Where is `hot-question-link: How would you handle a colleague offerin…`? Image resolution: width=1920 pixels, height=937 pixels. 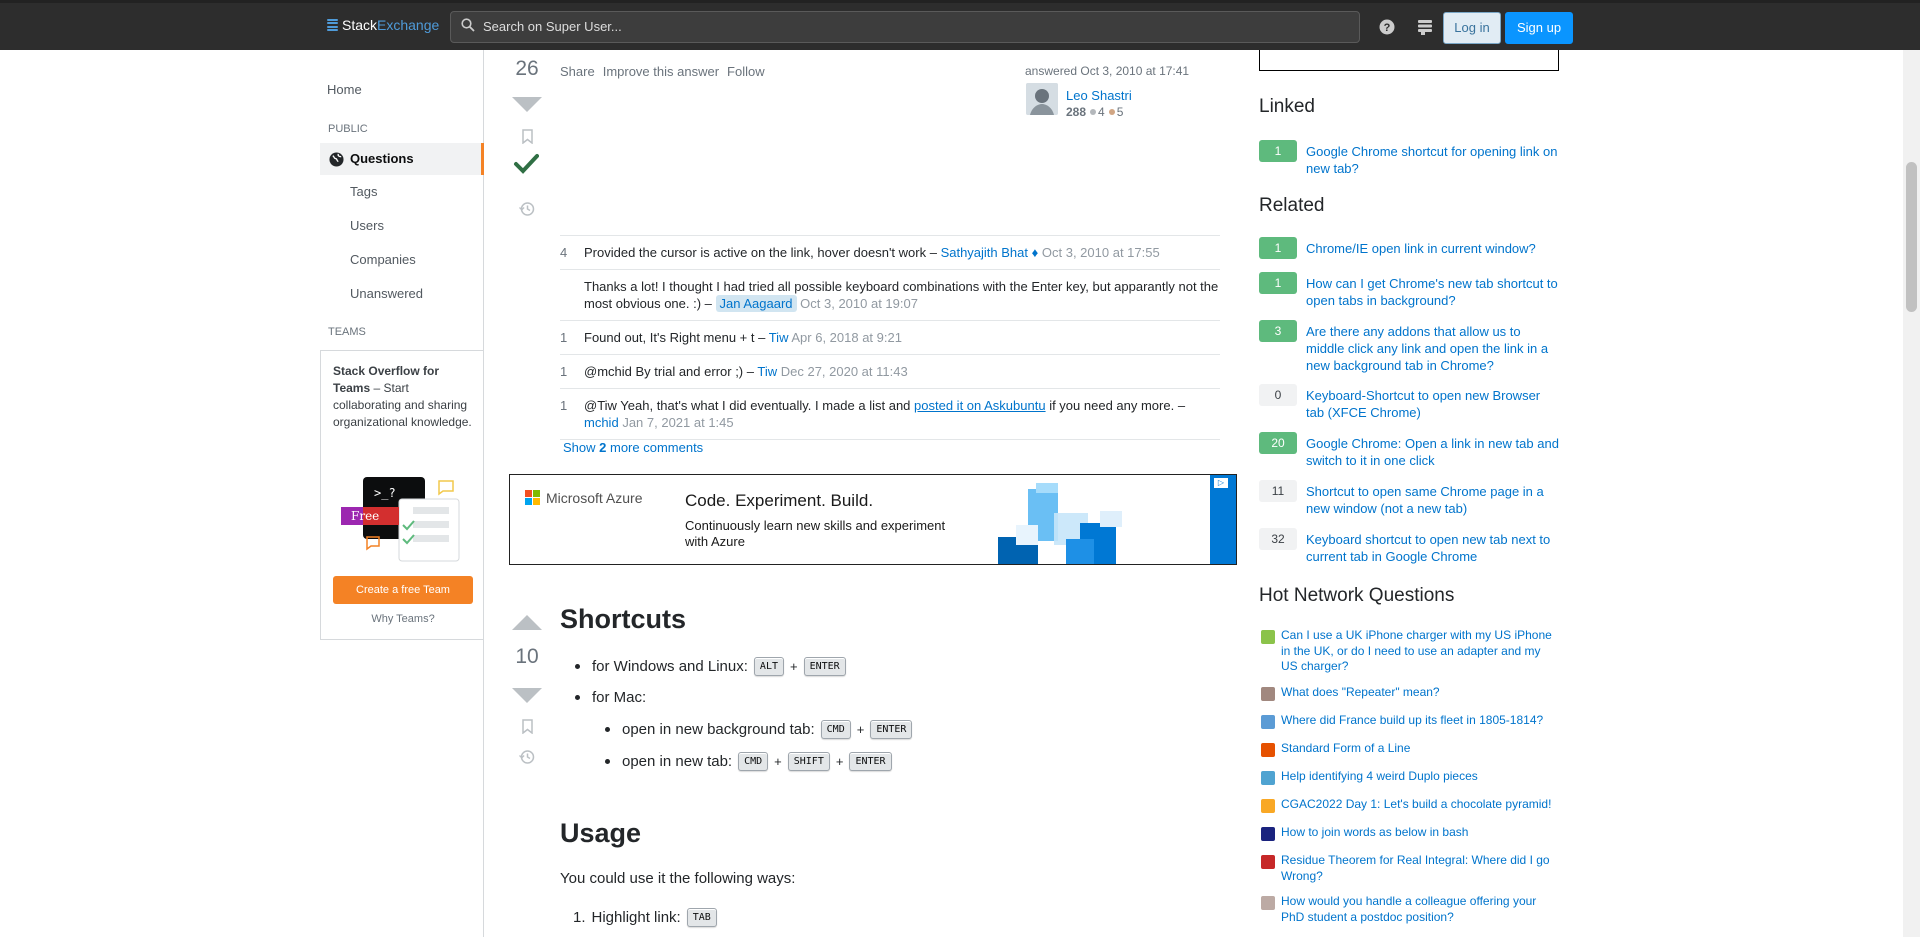
hot-question-link: How would you handle a colleague offerin… is located at coordinates (1420, 909).